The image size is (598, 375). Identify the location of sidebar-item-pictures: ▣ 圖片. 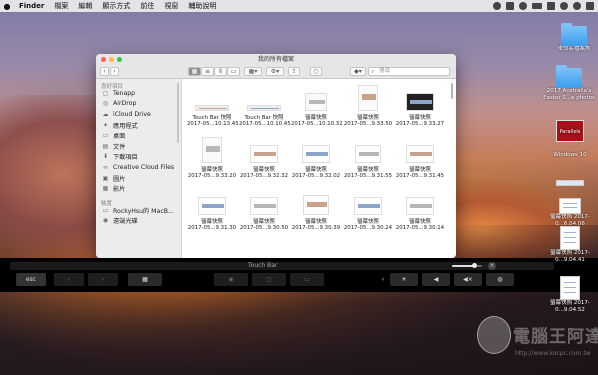
(138, 178).